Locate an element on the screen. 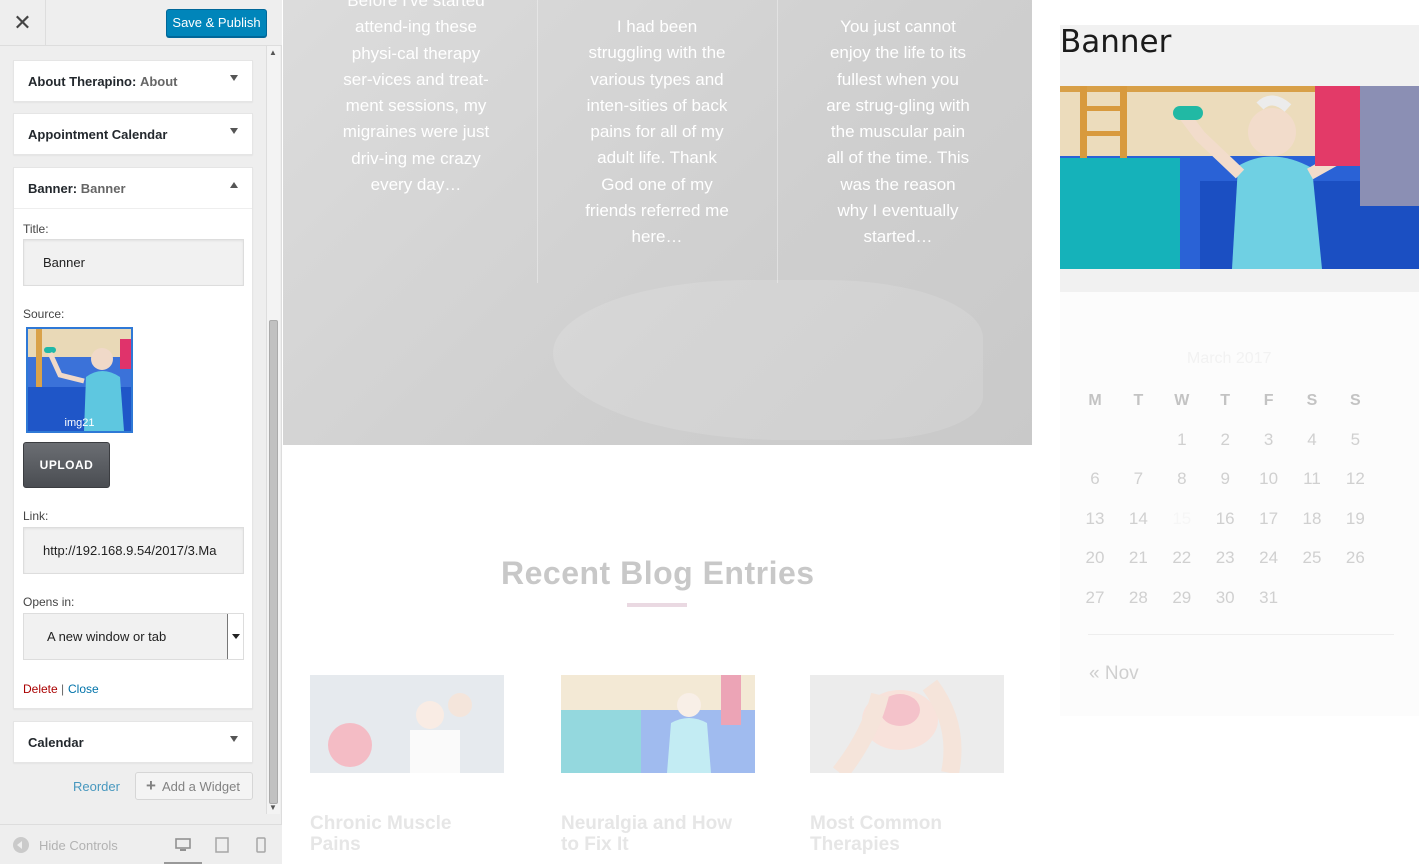 This screenshot has width=1419, height=864. calendar-date: 2 is located at coordinates (1225, 439).